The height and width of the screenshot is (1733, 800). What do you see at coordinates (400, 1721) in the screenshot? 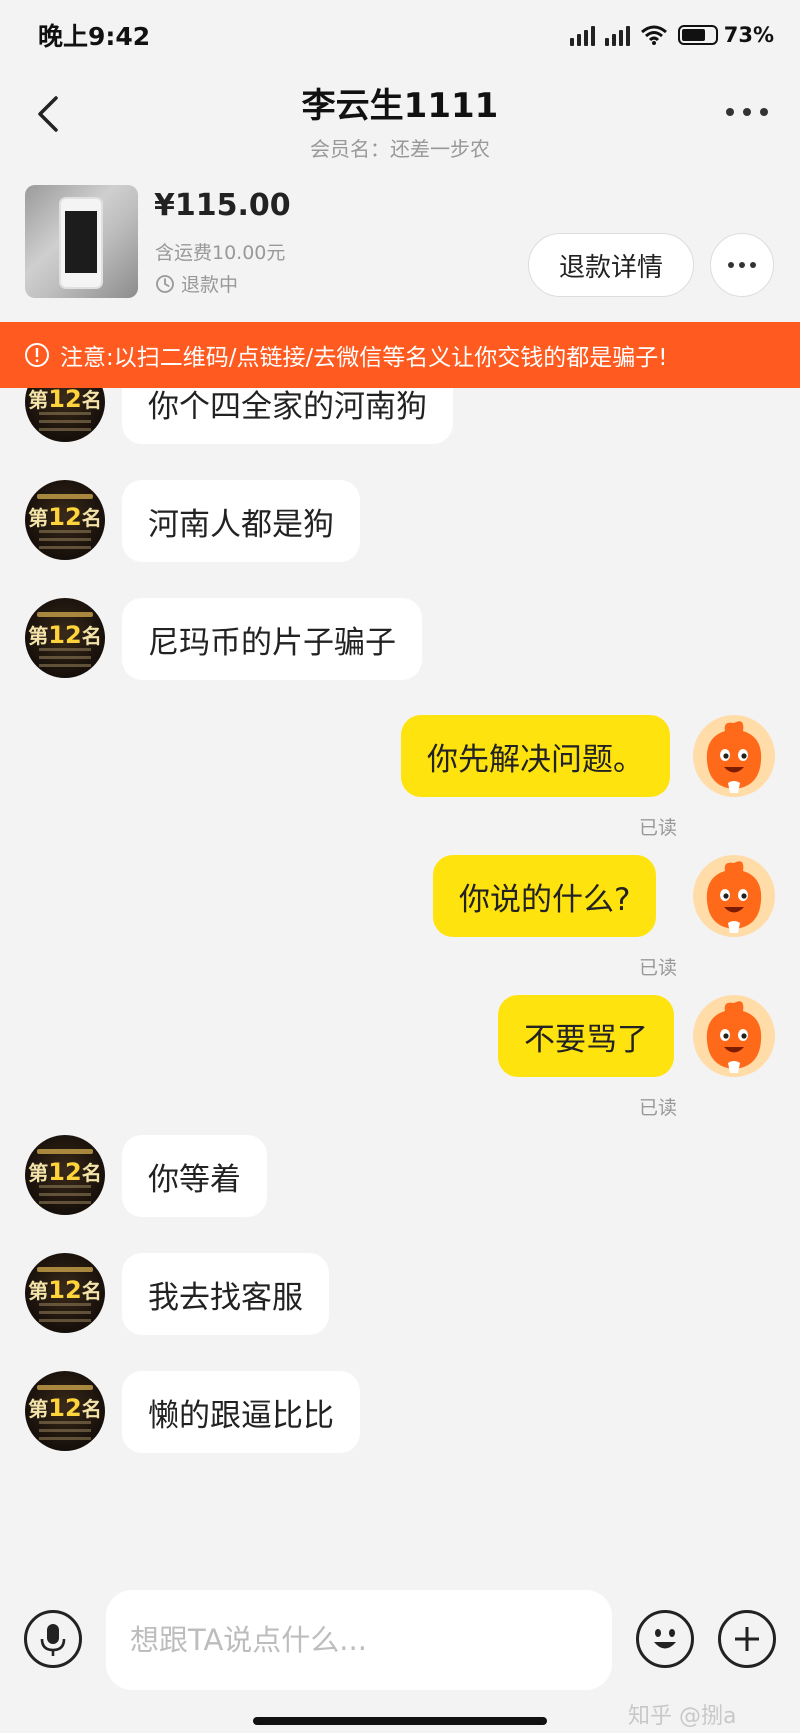
I see `home-indicator` at bounding box center [400, 1721].